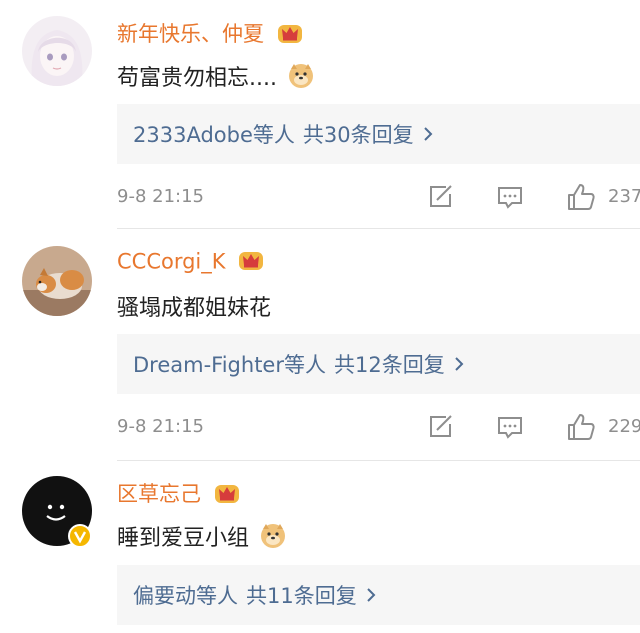 This screenshot has width=640, height=633. Describe the element at coordinates (255, 595) in the screenshot. I see `reply-summary-link: 偏要动等人 共11条回复` at that location.